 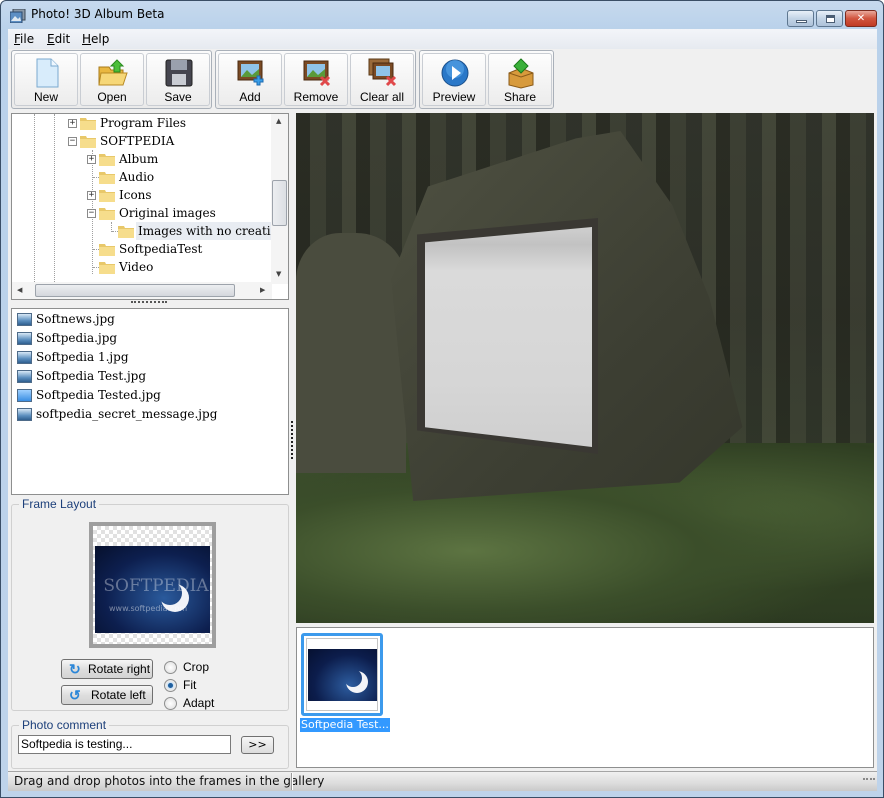 What do you see at coordinates (257, 745) in the screenshot?
I see `apply-comment-button: >>` at bounding box center [257, 745].